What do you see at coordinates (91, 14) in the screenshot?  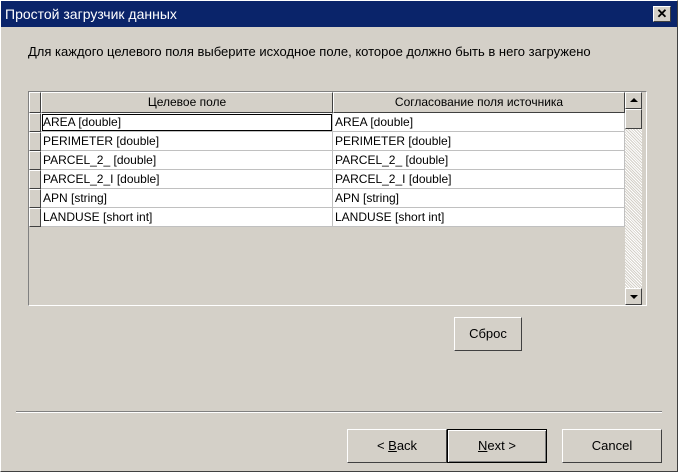 I see `window-title: Простой загрузчик данных` at bounding box center [91, 14].